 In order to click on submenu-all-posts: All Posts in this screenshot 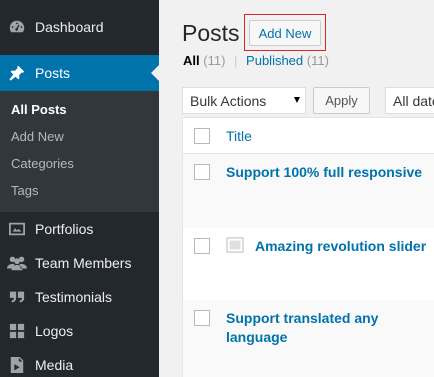, I will do `click(39, 109)`.